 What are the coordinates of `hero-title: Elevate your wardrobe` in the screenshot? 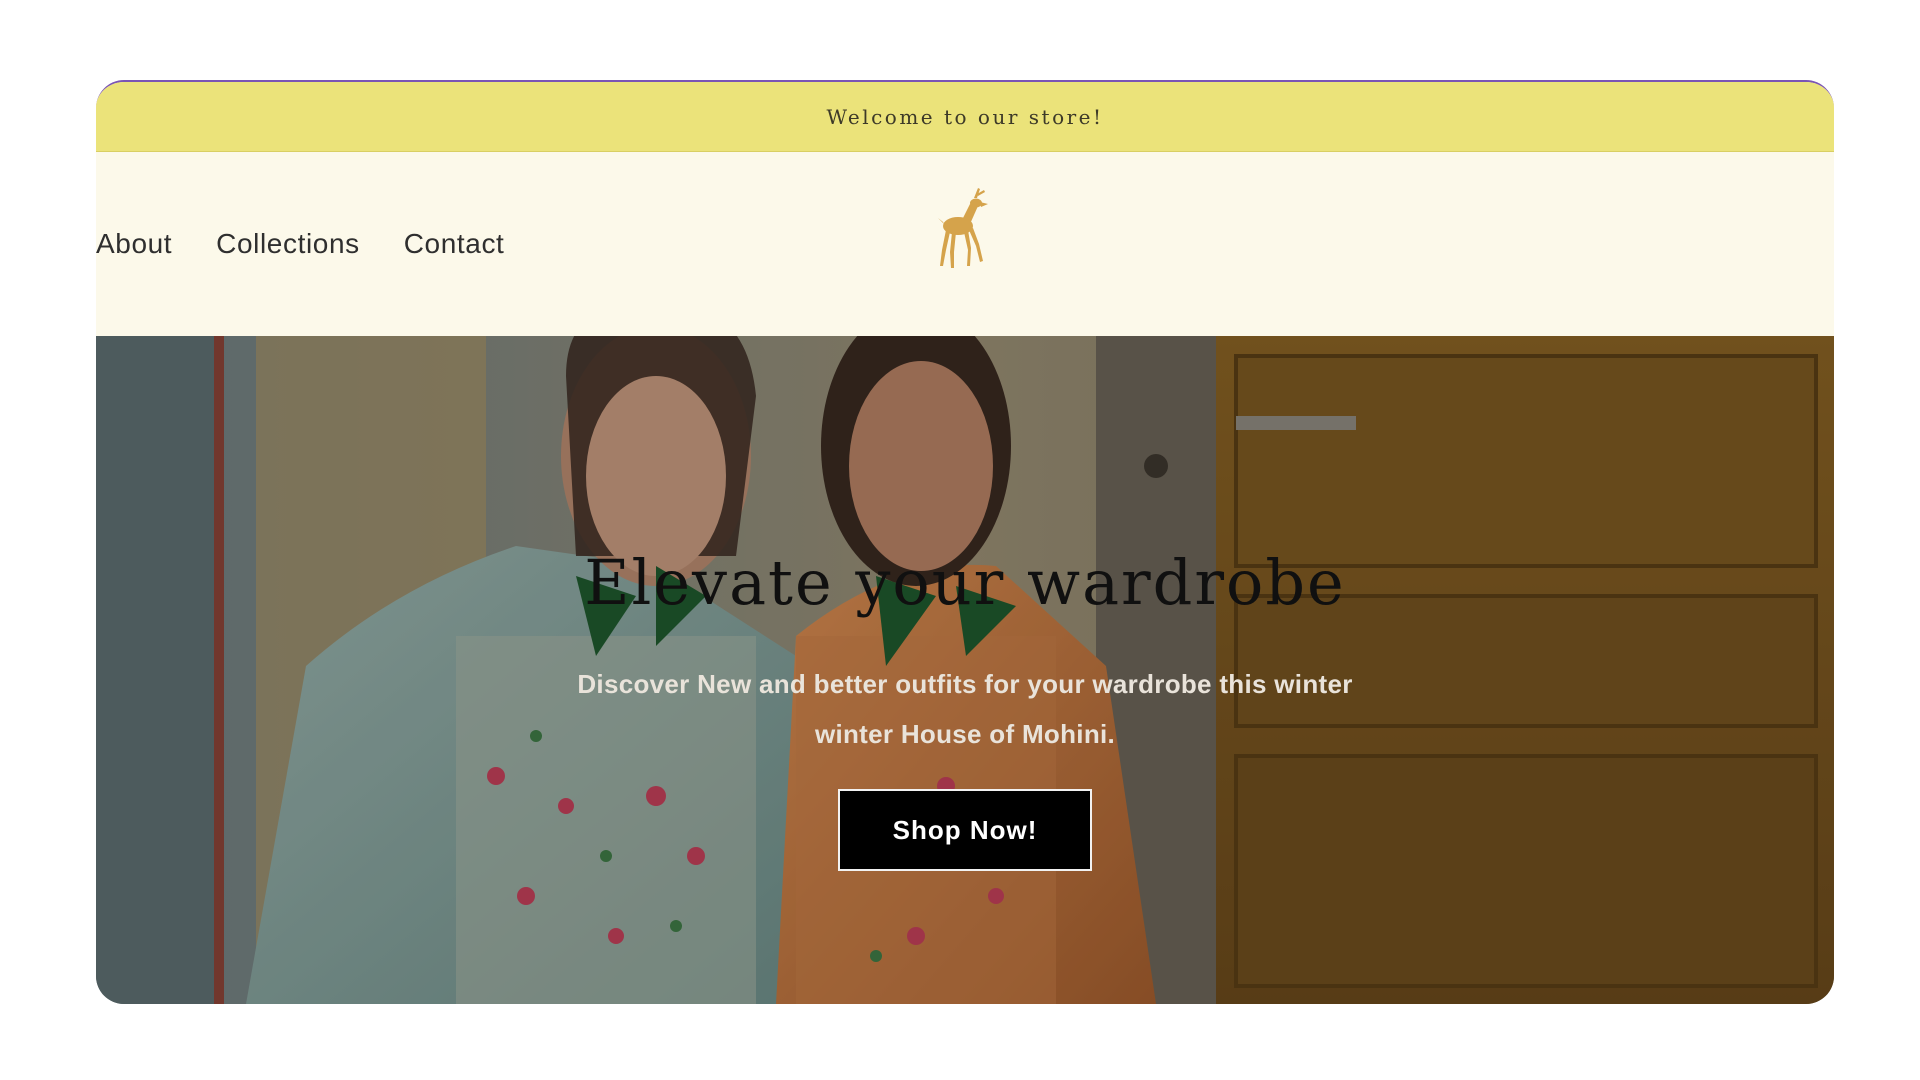 It's located at (965, 582).